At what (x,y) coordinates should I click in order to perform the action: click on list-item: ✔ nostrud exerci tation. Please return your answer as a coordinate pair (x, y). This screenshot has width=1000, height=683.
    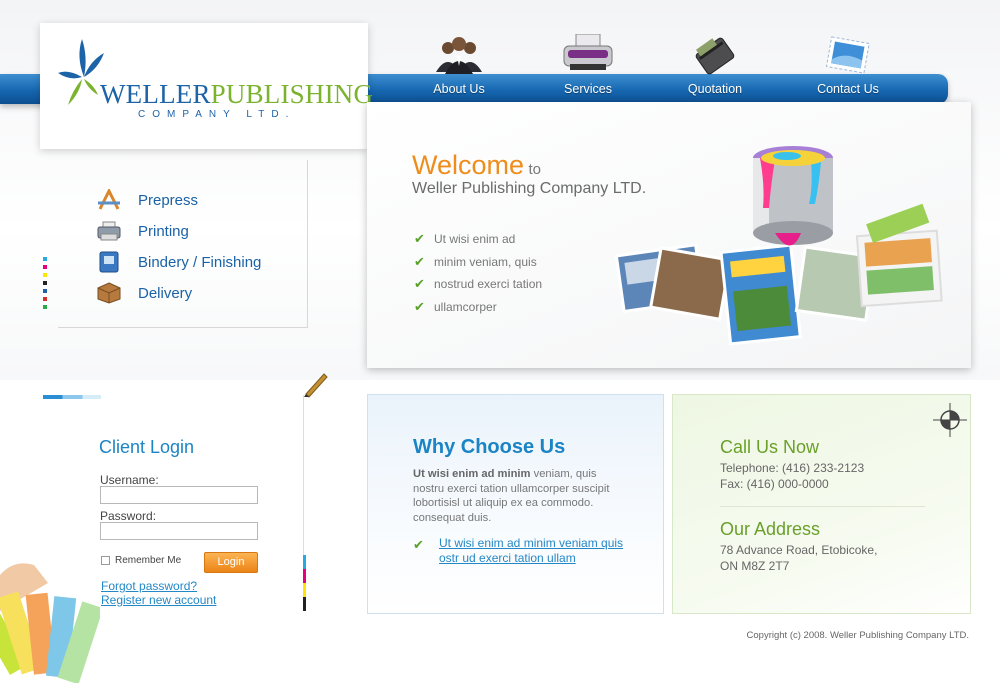
    Looking at the image, I should click on (478, 284).